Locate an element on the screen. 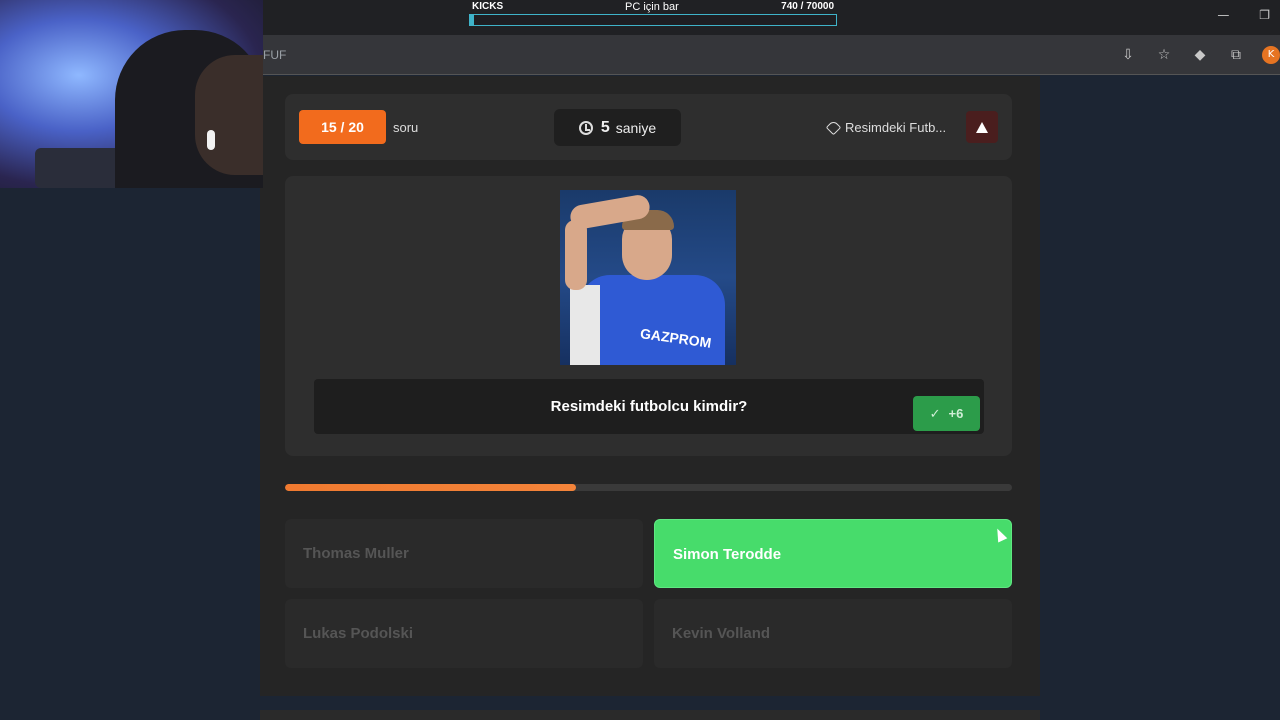 This screenshot has height=720, width=1280. clock-icon is located at coordinates (585, 127).